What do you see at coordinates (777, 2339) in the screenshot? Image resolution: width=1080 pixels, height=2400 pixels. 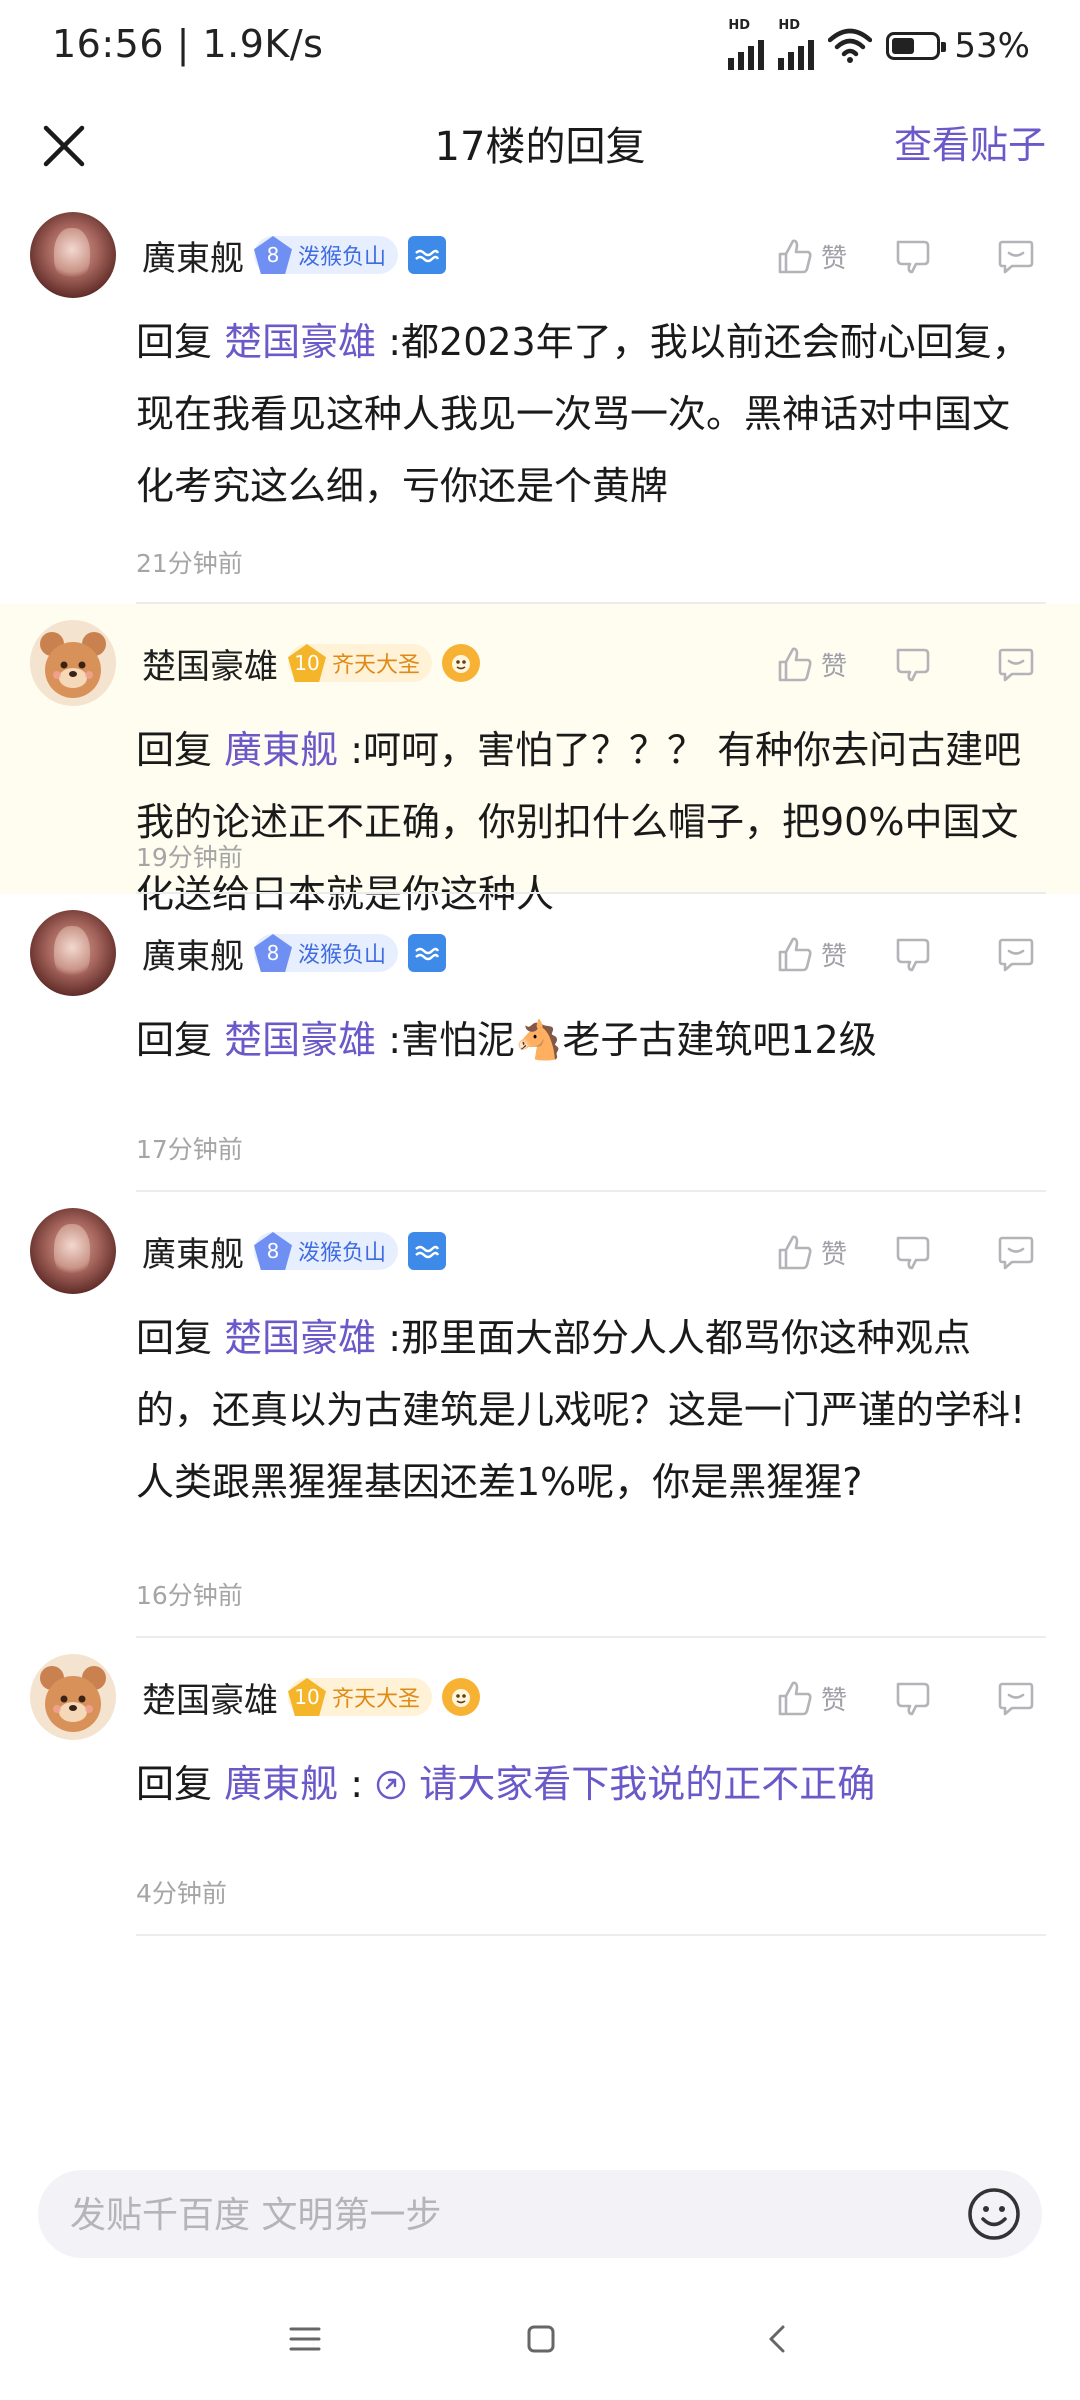 I see `back-icon` at bounding box center [777, 2339].